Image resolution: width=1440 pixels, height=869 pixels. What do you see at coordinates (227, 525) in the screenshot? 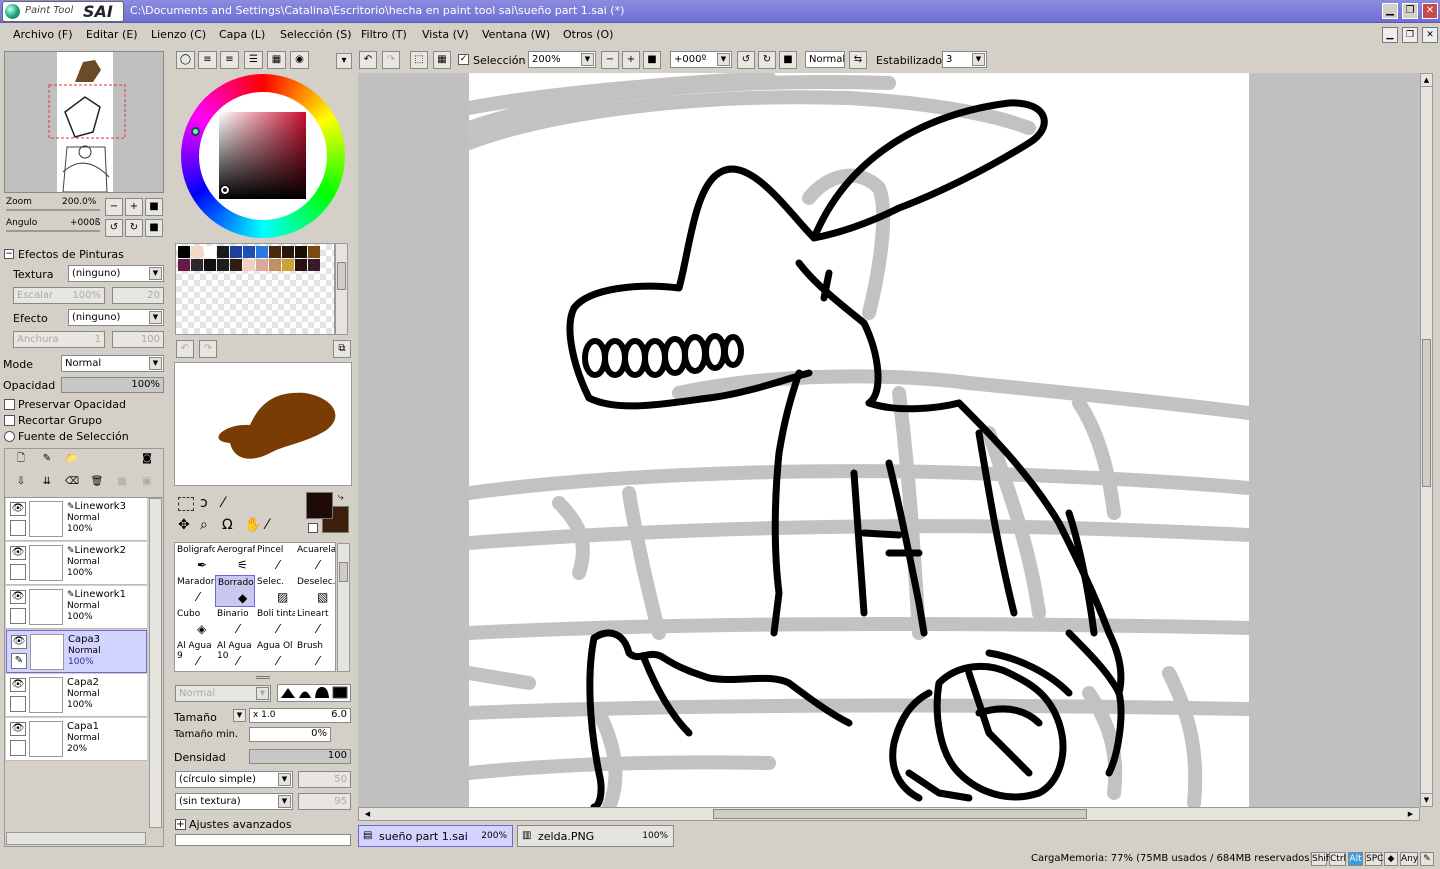
I see `rotate-icon: Ω` at bounding box center [227, 525].